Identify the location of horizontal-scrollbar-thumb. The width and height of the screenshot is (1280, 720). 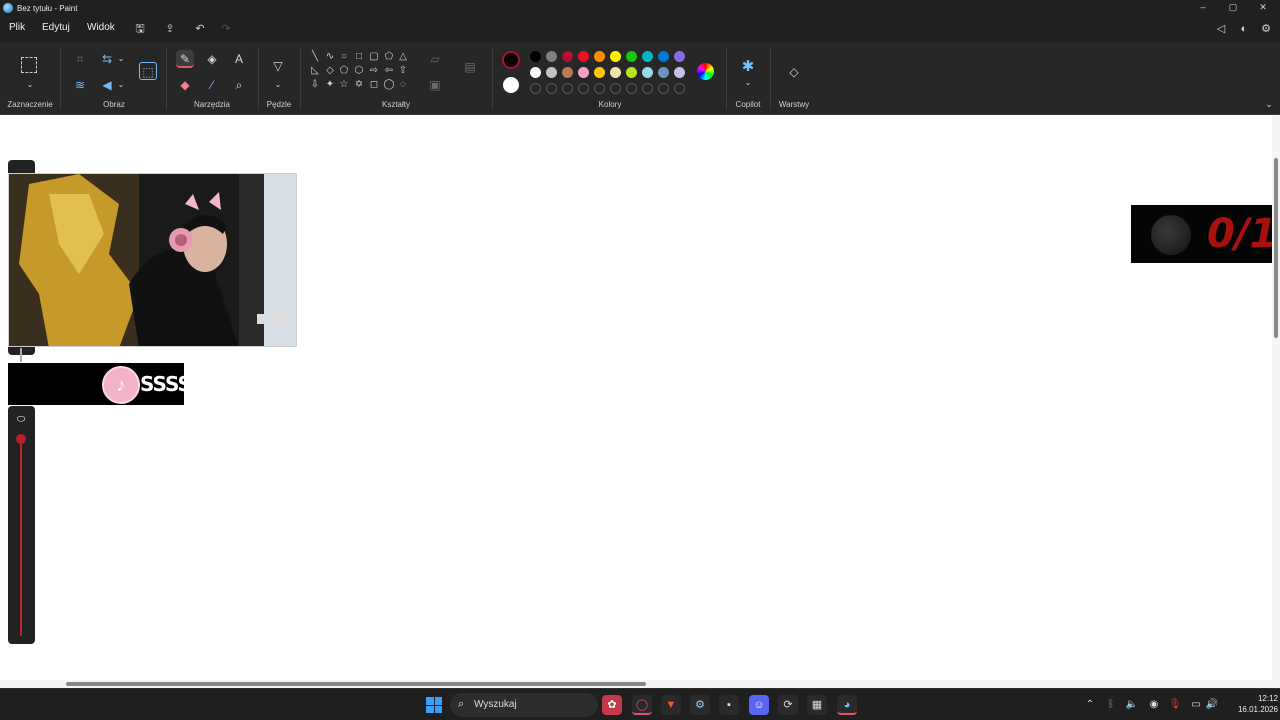
(356, 684).